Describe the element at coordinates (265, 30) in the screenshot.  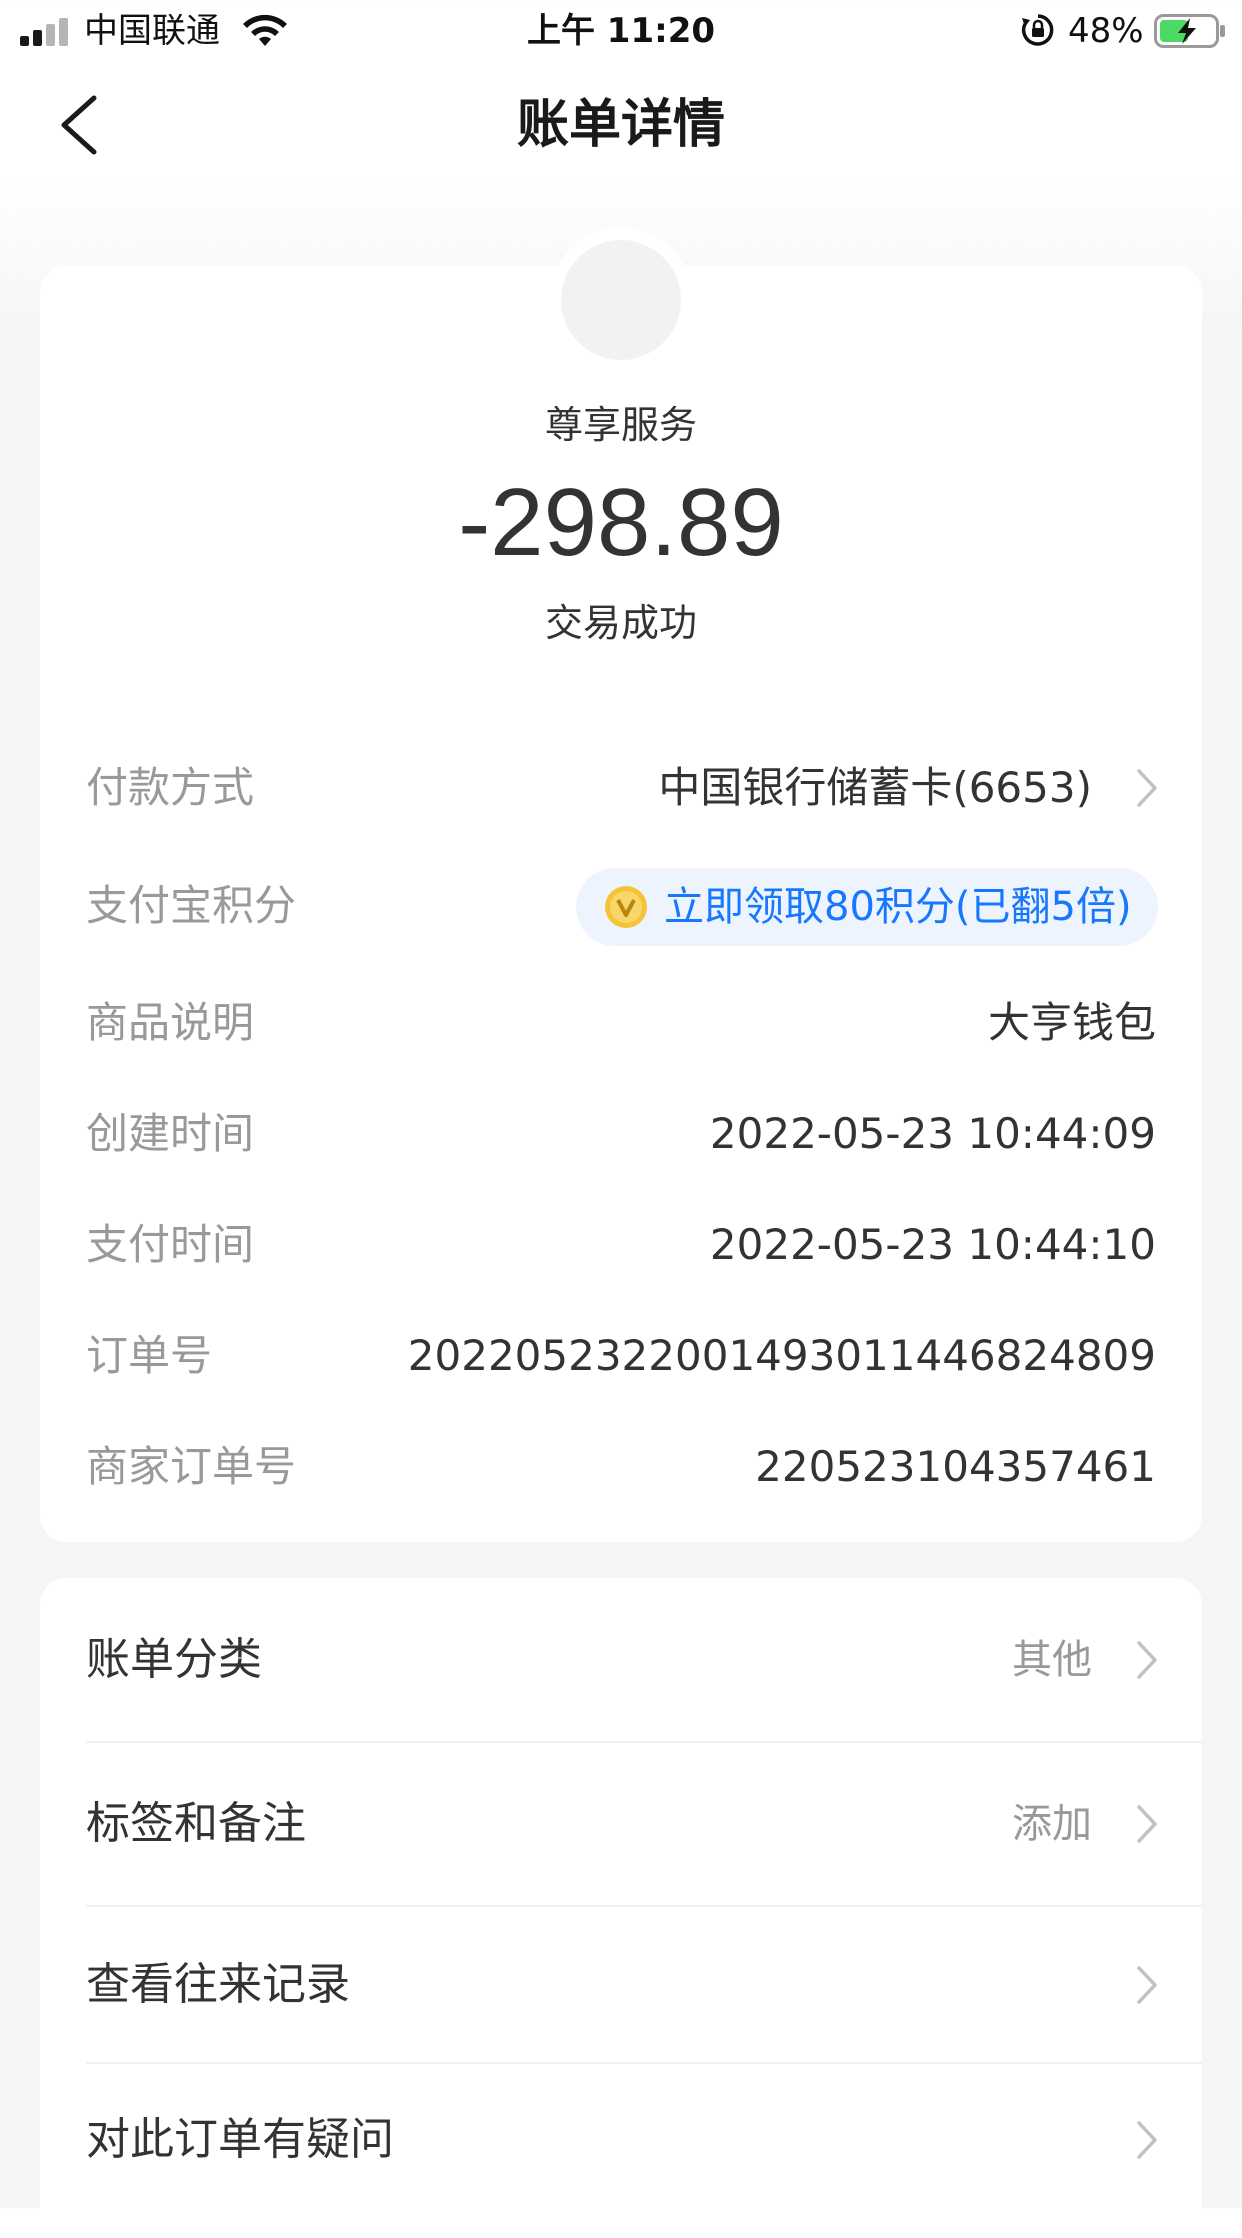
I see `wifi-icon` at that location.